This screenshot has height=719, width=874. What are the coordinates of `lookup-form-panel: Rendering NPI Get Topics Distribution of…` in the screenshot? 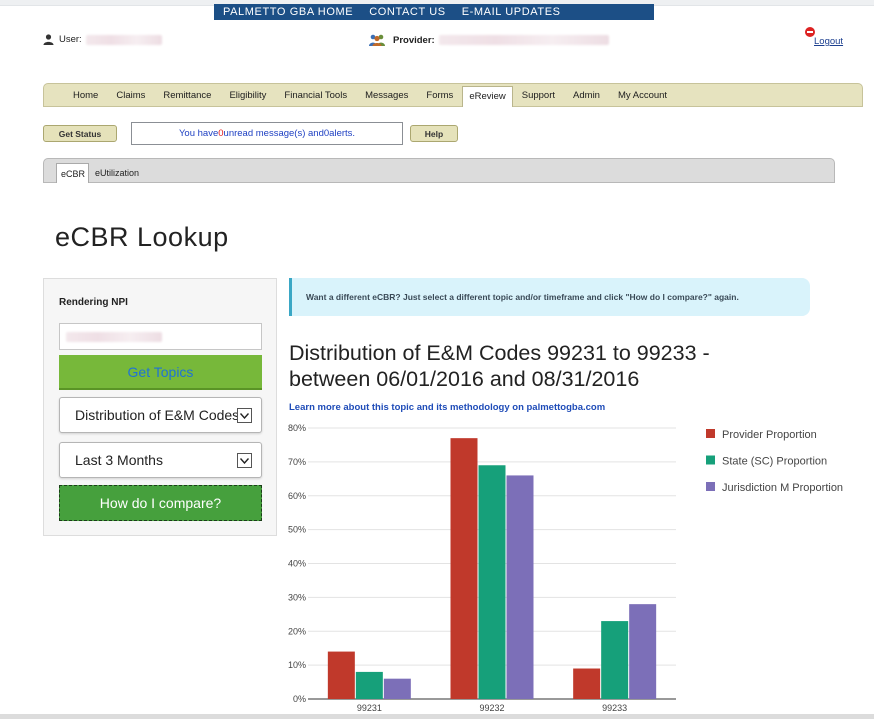 It's located at (160, 407).